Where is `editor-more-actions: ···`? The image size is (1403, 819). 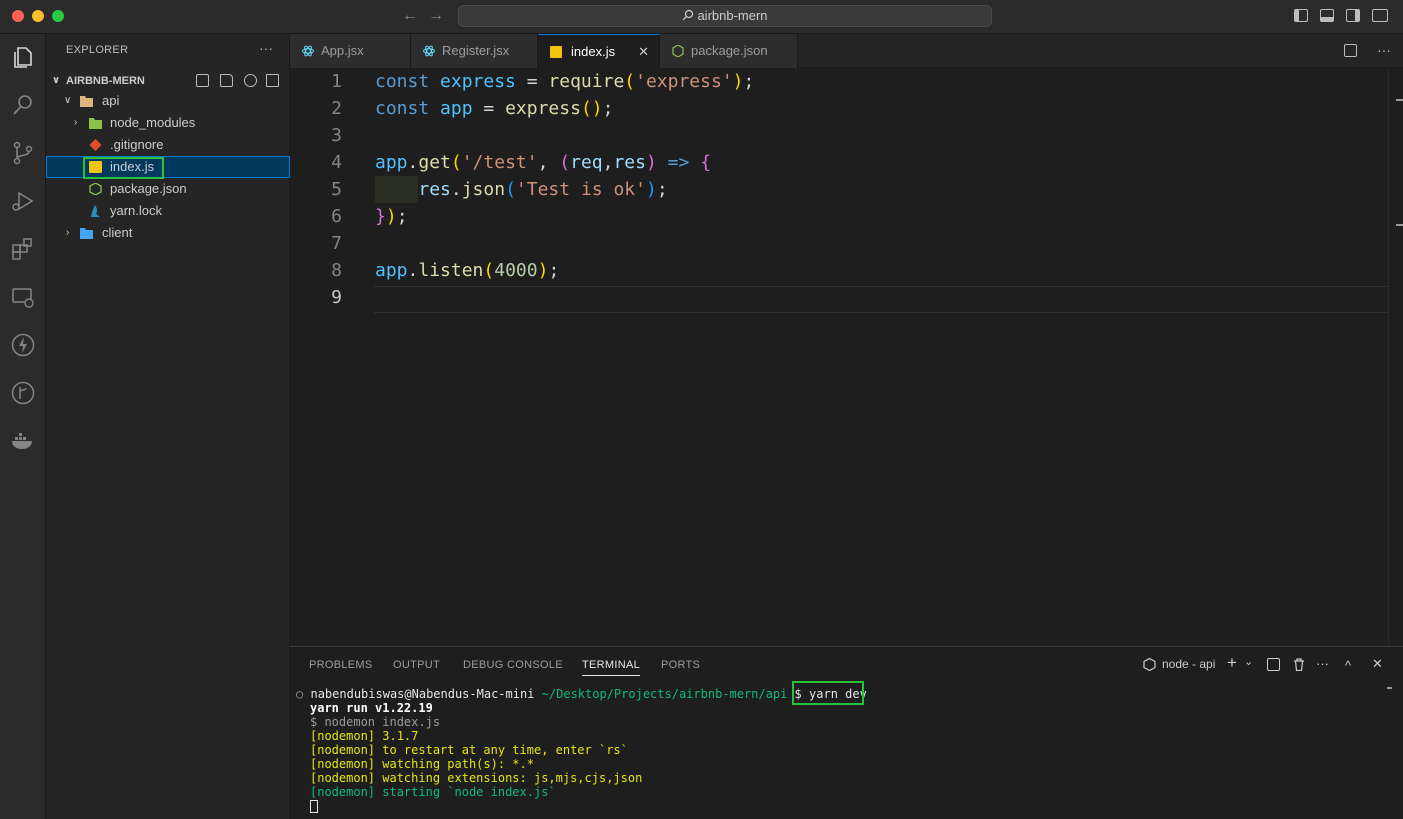
editor-more-actions: ··· is located at coordinates (1384, 50).